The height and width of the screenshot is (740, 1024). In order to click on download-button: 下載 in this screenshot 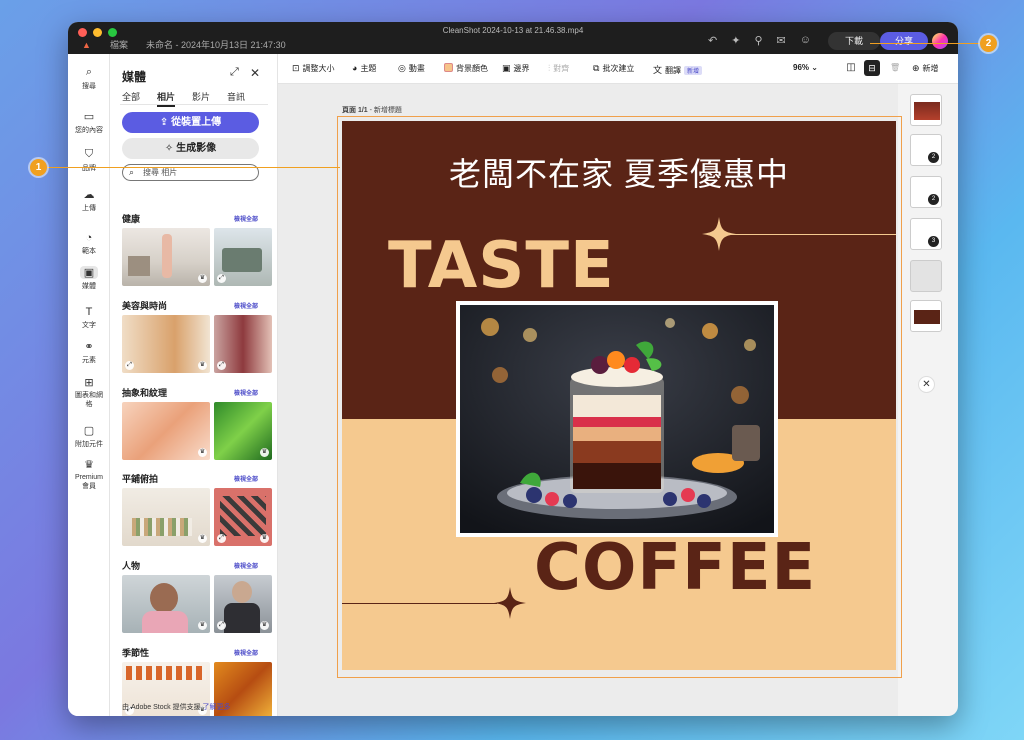, I will do `click(854, 41)`.